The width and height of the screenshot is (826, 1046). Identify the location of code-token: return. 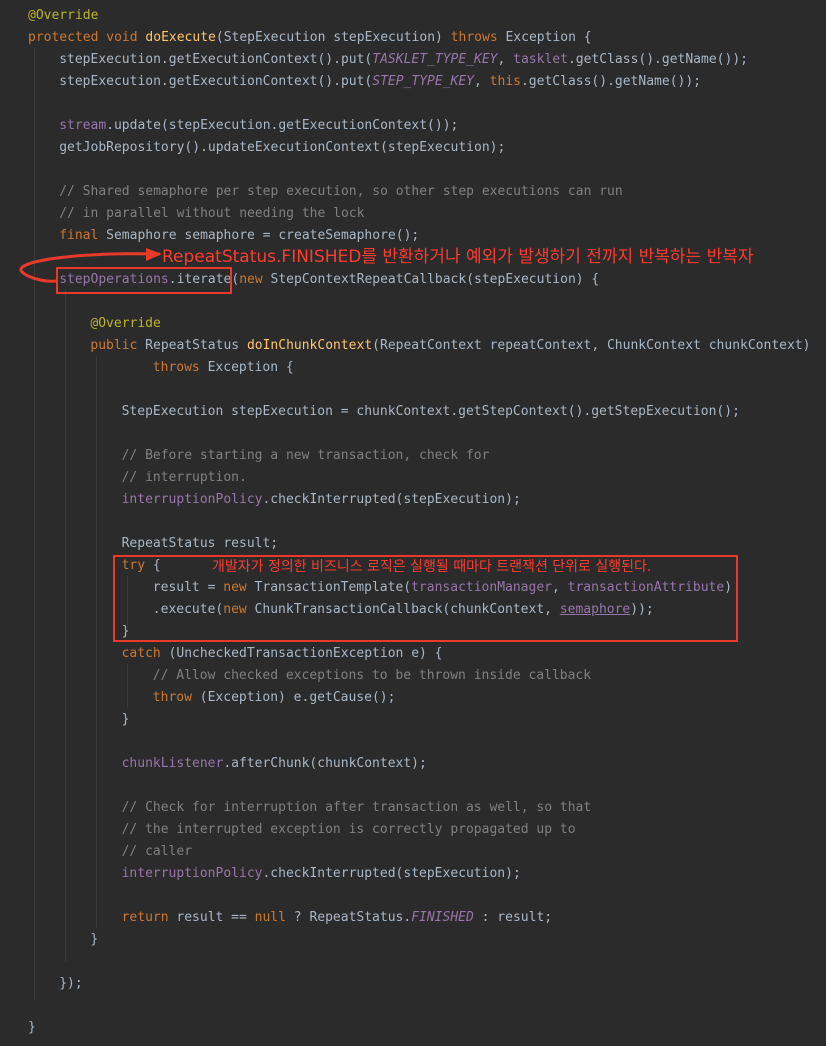
(145, 917).